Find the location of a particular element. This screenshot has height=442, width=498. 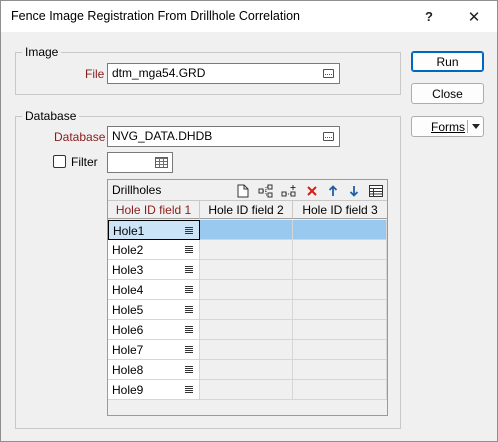

grid-toolbar: Drillholes is located at coordinates (247, 190).